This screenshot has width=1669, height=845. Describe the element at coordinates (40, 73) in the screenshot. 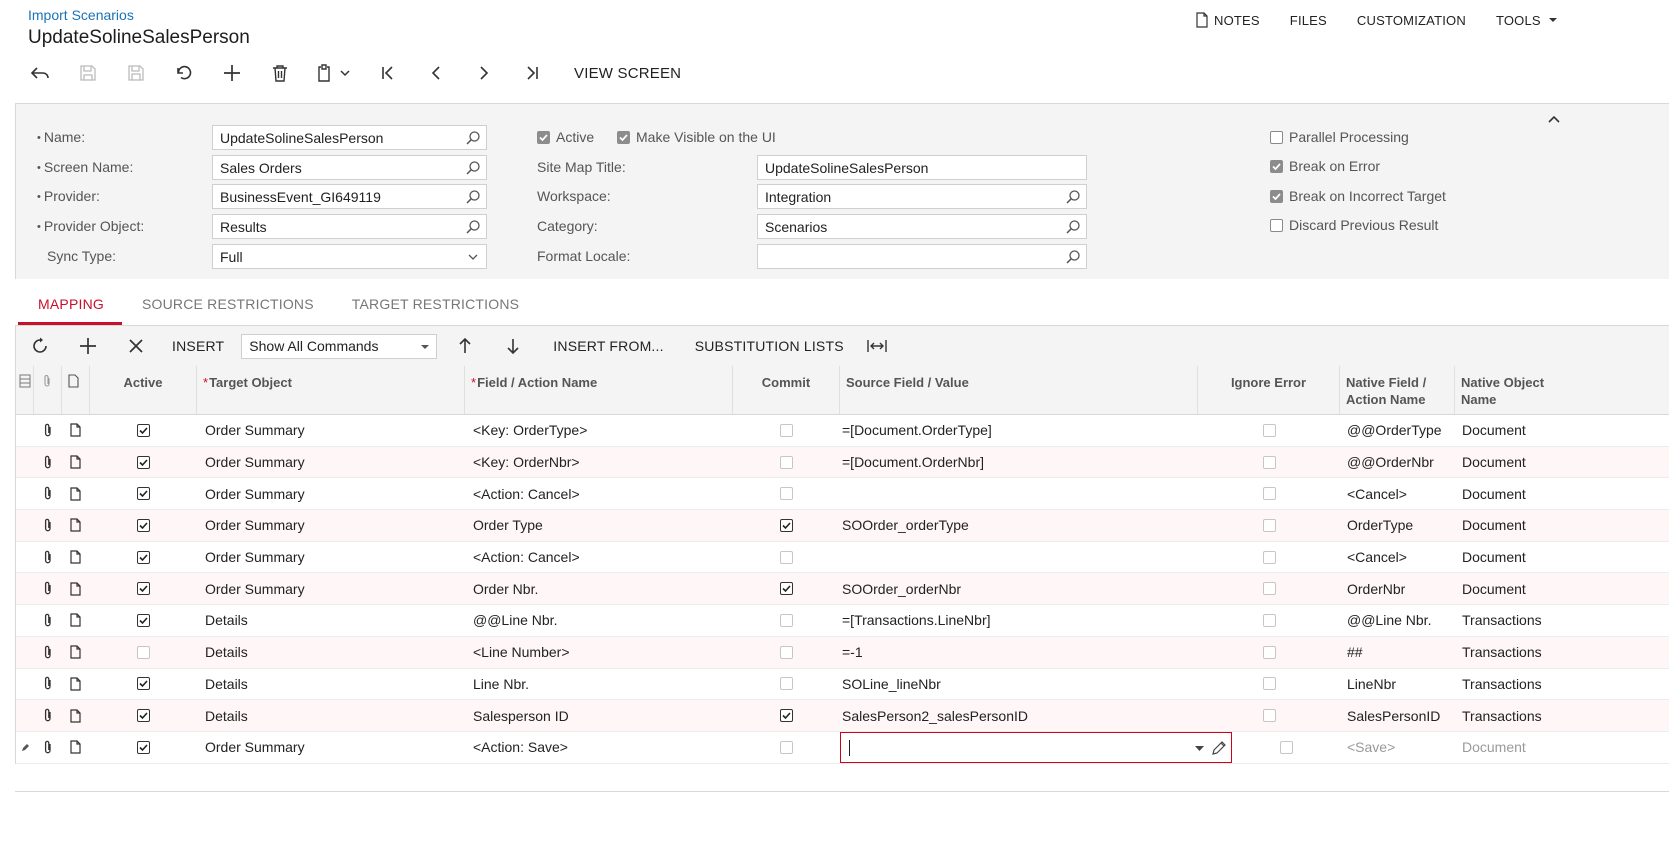

I see `back-button` at that location.